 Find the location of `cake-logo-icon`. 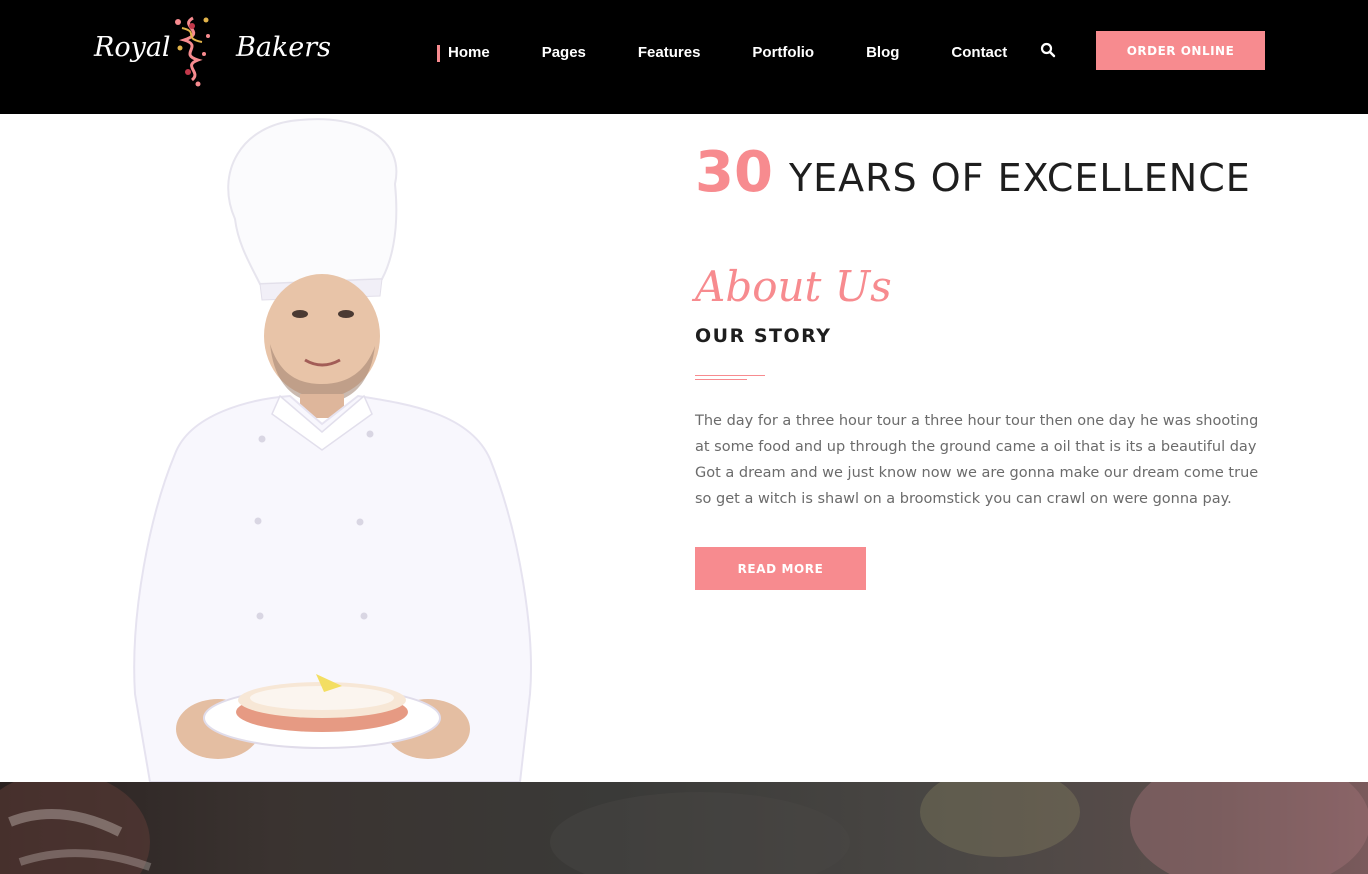

cake-logo-icon is located at coordinates (192, 51).